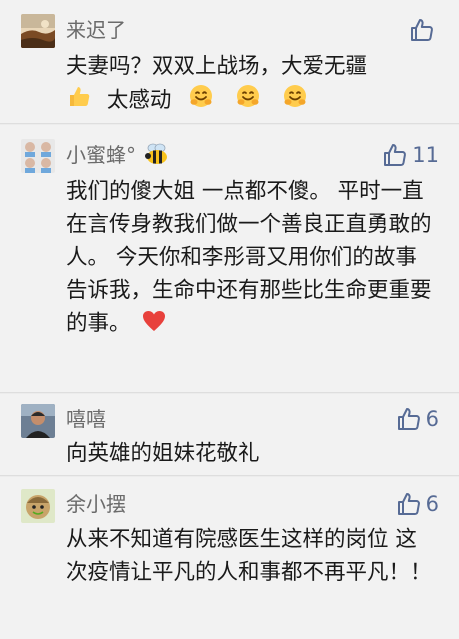 Image resolution: width=459 pixels, height=639 pixels. I want to click on like-button, so click(424, 30).